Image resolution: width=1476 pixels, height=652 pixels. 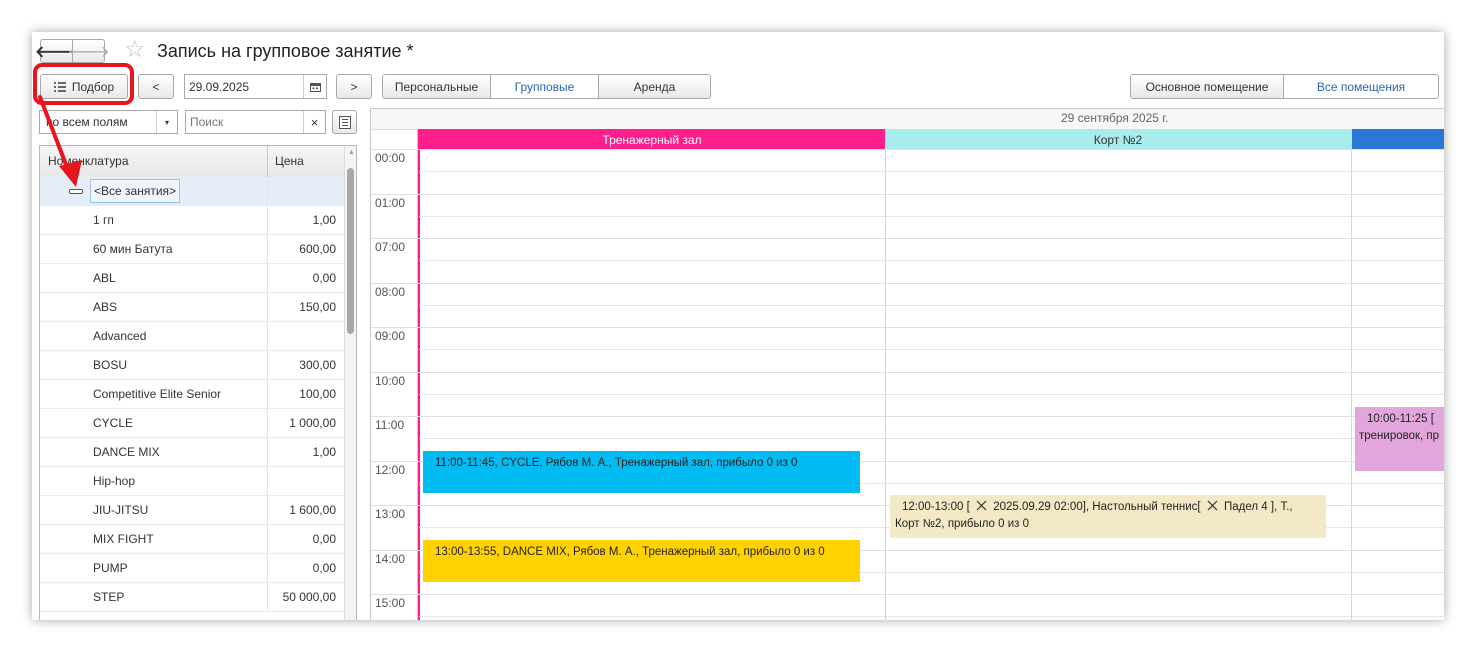 I want to click on row-price: 1 600,00, so click(x=312, y=510).